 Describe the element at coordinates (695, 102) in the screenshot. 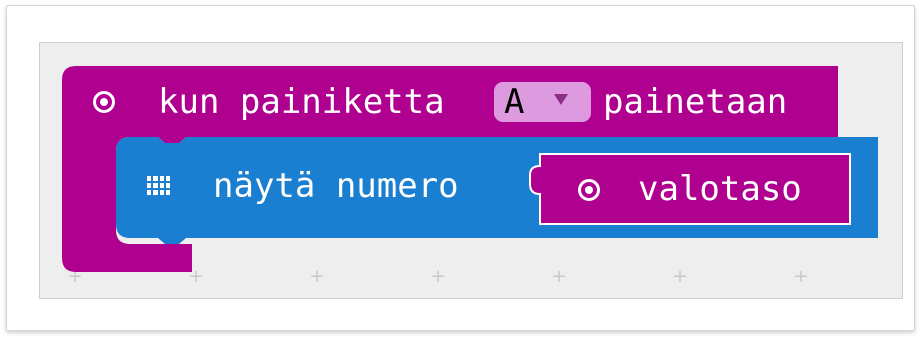

I see `event-label-after: painetaan` at that location.